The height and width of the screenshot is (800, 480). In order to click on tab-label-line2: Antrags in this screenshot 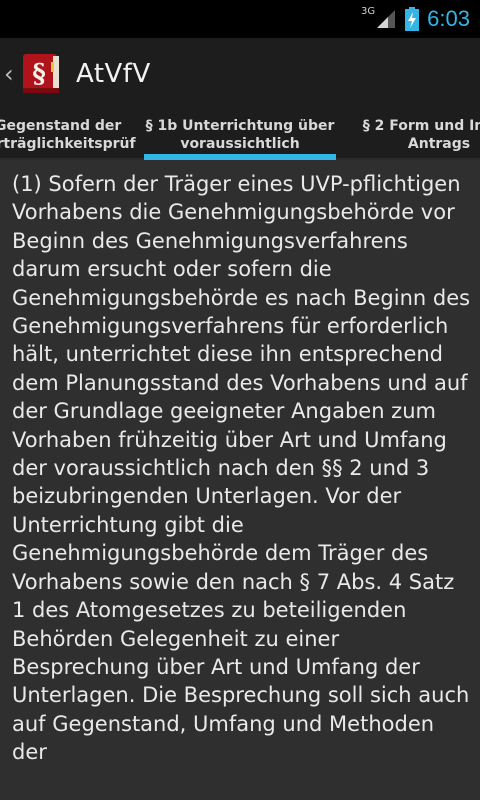, I will do `click(439, 144)`.